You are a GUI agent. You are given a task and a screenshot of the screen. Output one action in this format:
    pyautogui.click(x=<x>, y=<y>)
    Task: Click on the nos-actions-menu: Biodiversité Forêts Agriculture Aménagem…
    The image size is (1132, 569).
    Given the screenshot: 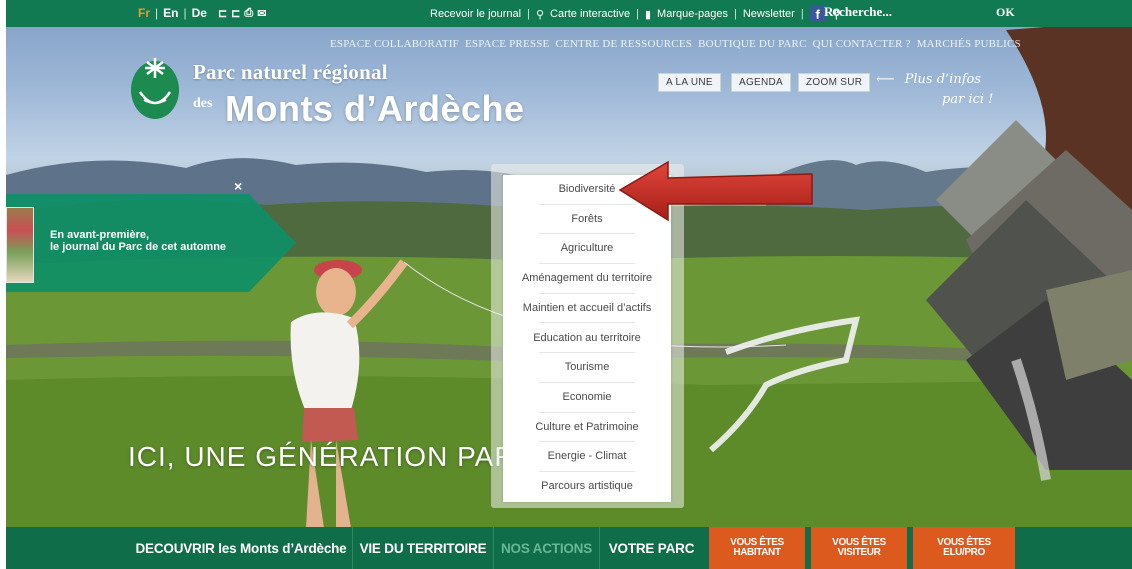 What is the action you would take?
    pyautogui.click(x=587, y=338)
    